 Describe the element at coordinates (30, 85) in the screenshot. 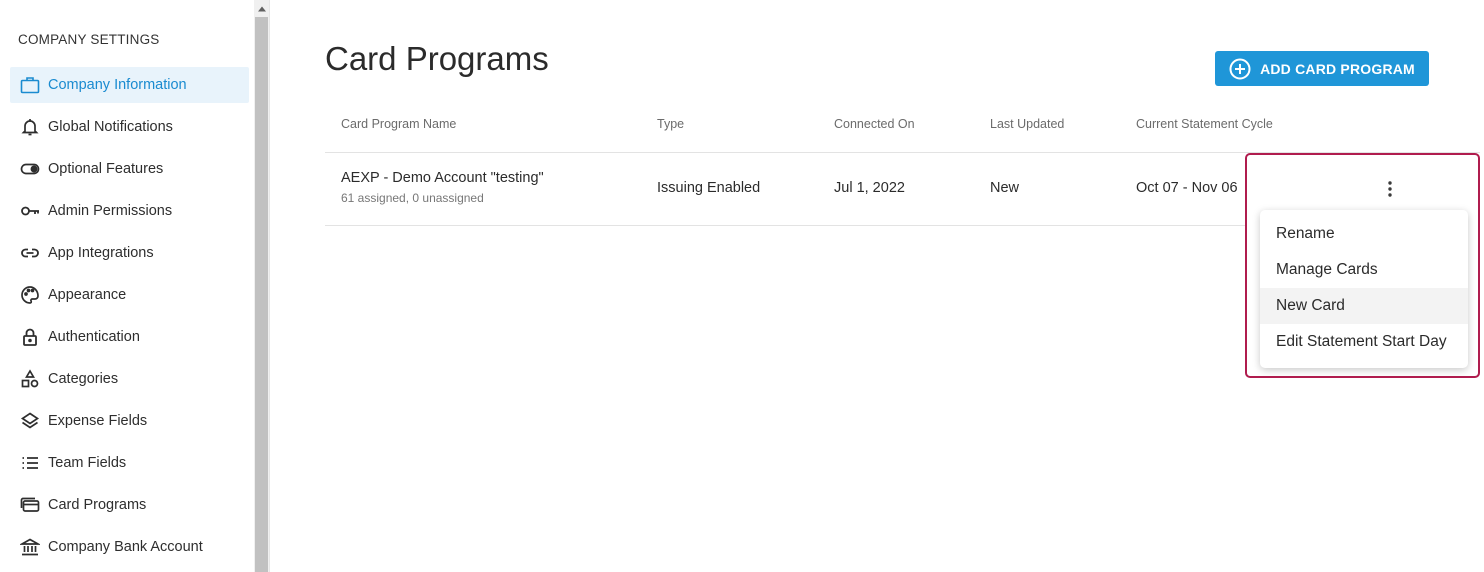

I see `briefcase-icon` at that location.